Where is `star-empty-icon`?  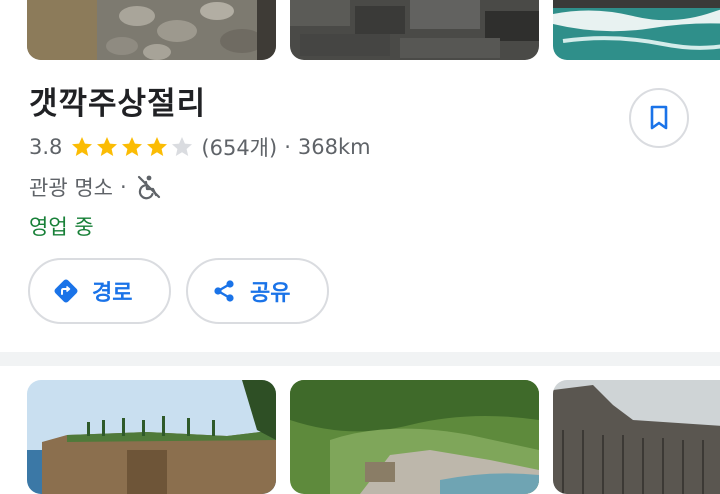
star-empty-icon is located at coordinates (182, 146).